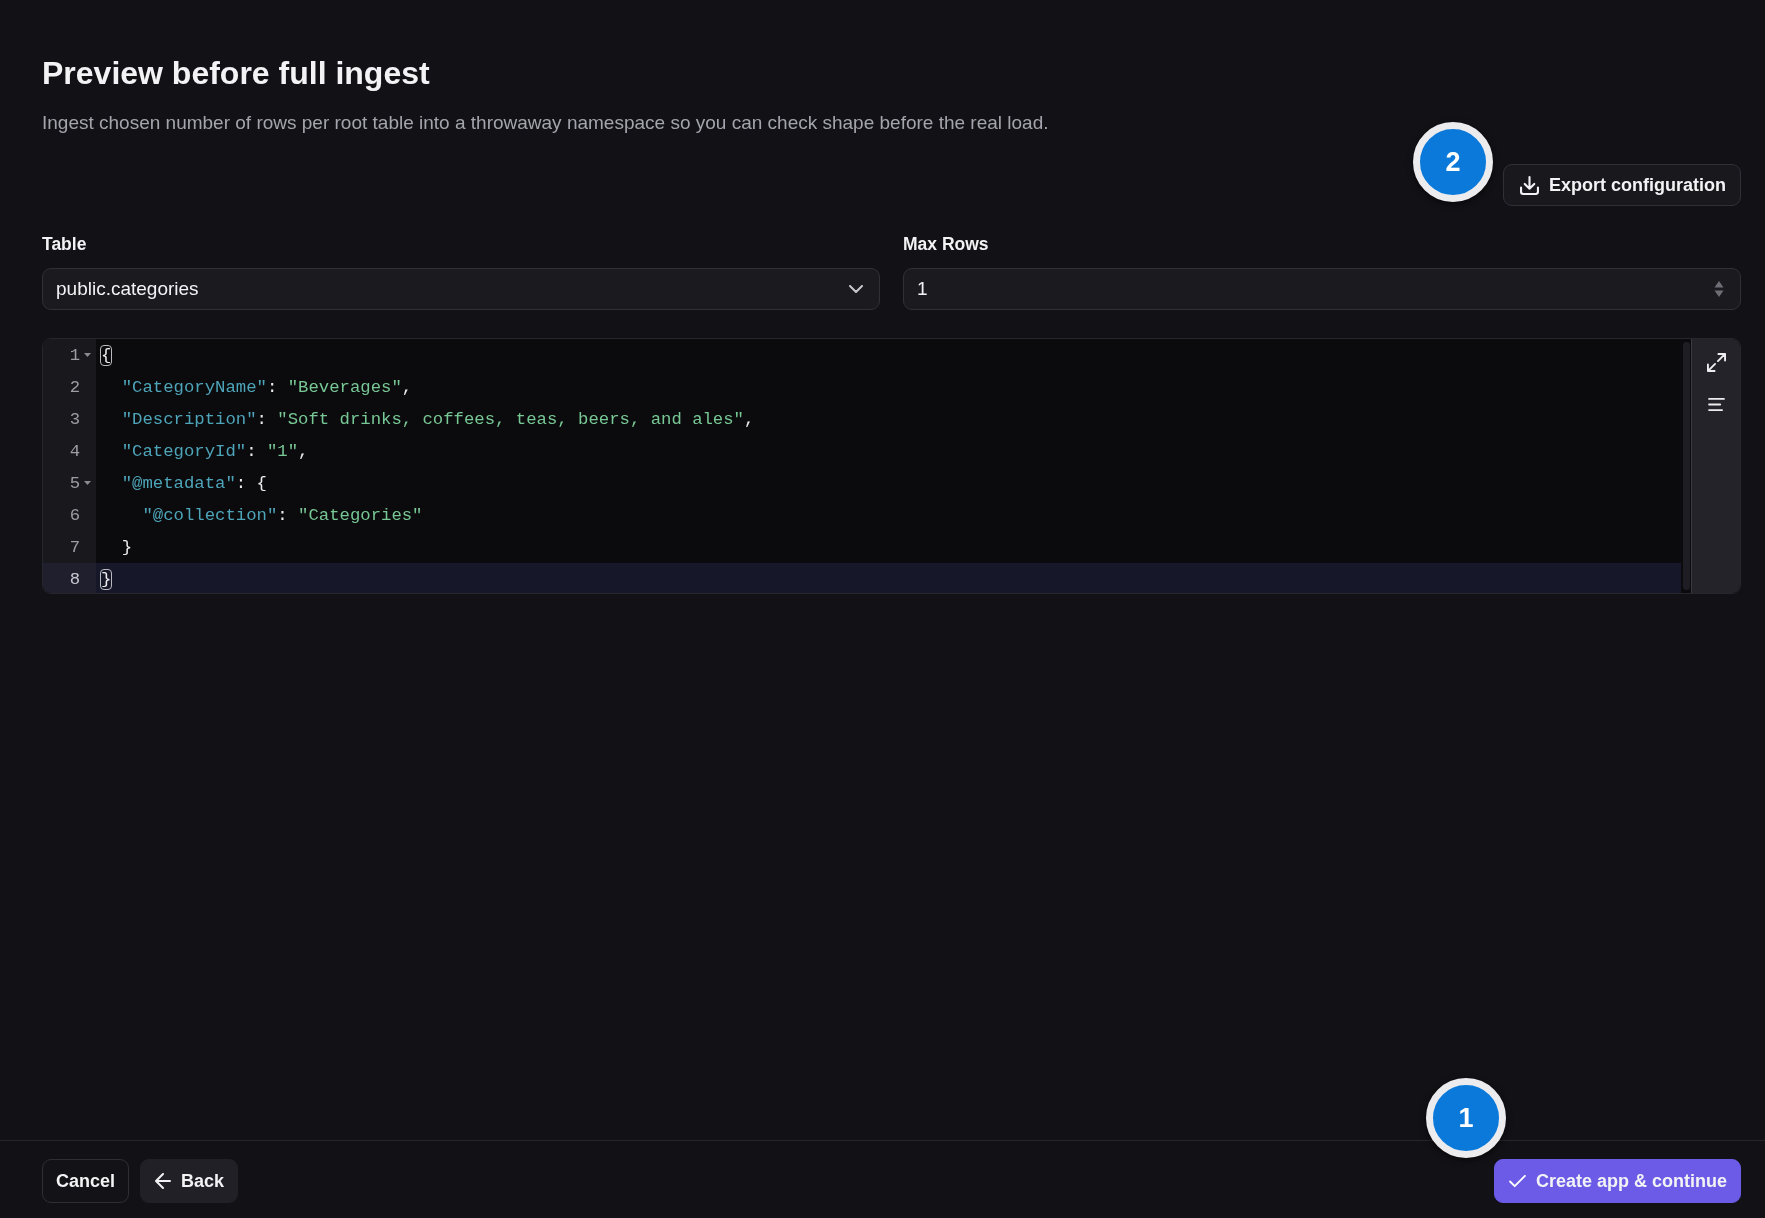 The width and height of the screenshot is (1765, 1218). What do you see at coordinates (946, 244) in the screenshot?
I see `field-label: Max Rows` at bounding box center [946, 244].